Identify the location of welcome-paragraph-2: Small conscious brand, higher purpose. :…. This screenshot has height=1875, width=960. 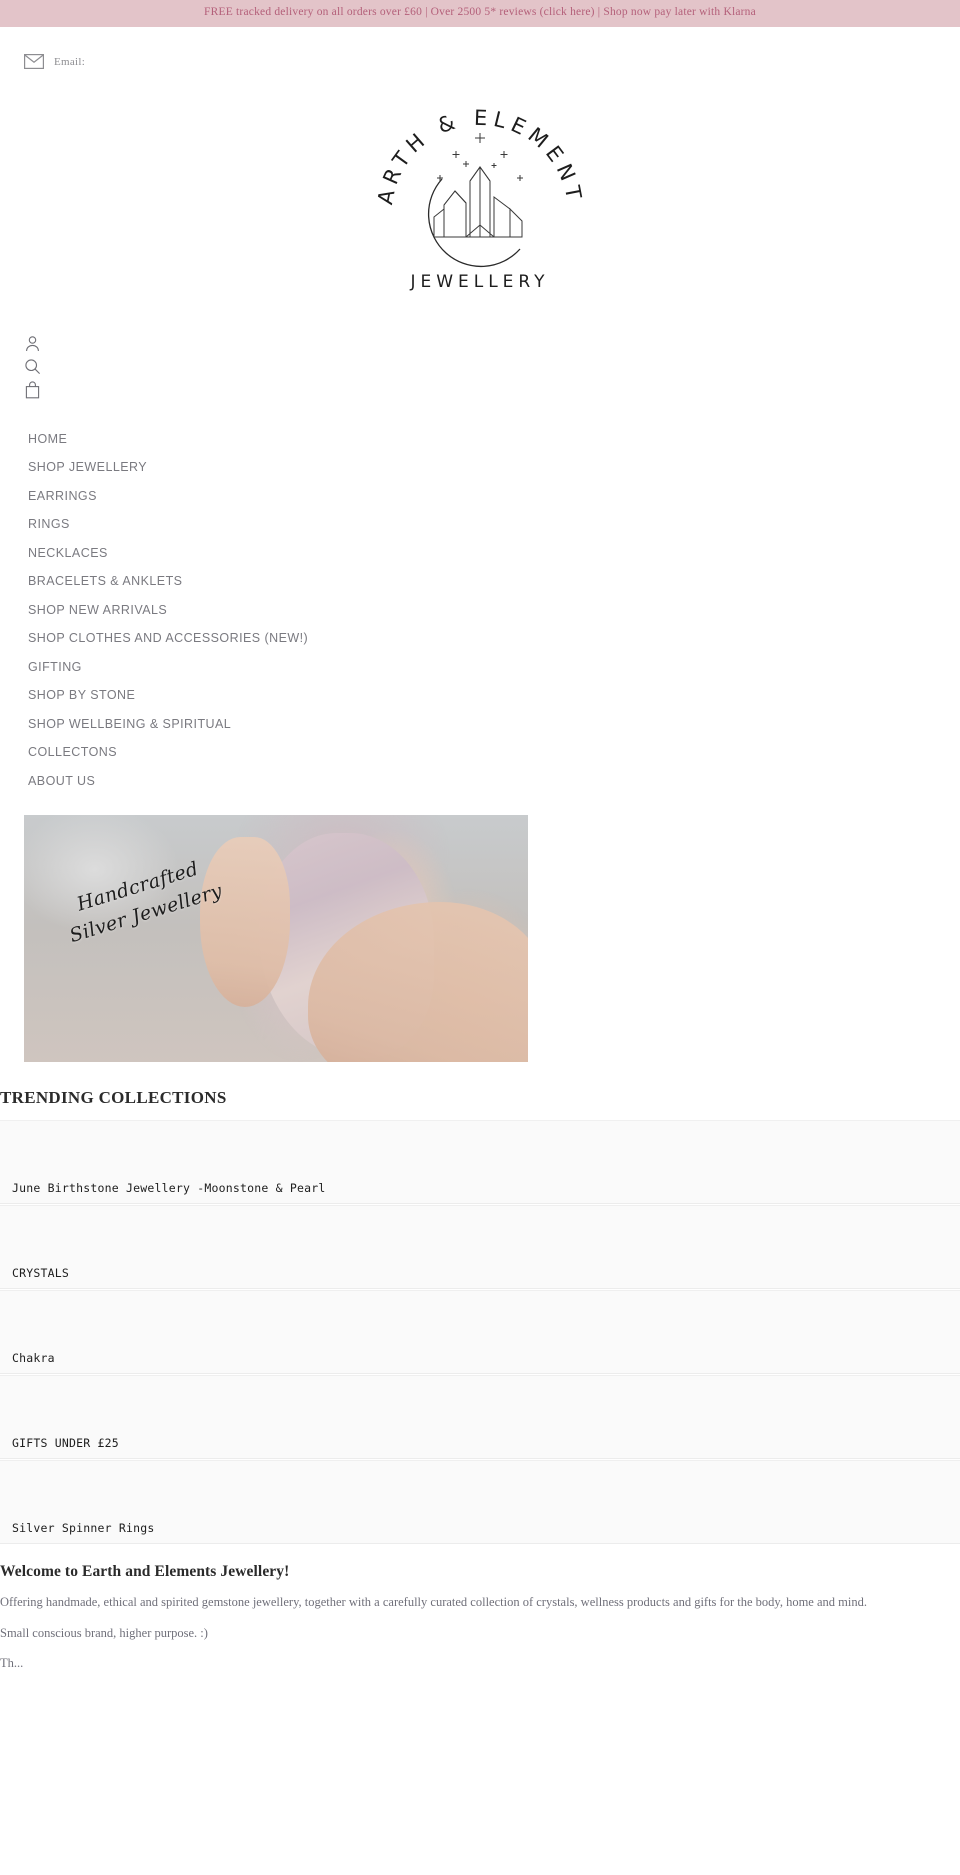
(104, 1632).